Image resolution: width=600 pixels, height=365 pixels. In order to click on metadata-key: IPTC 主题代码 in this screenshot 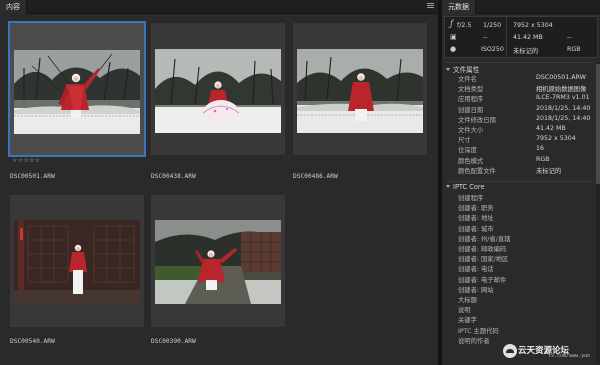, I will do `click(478, 331)`.